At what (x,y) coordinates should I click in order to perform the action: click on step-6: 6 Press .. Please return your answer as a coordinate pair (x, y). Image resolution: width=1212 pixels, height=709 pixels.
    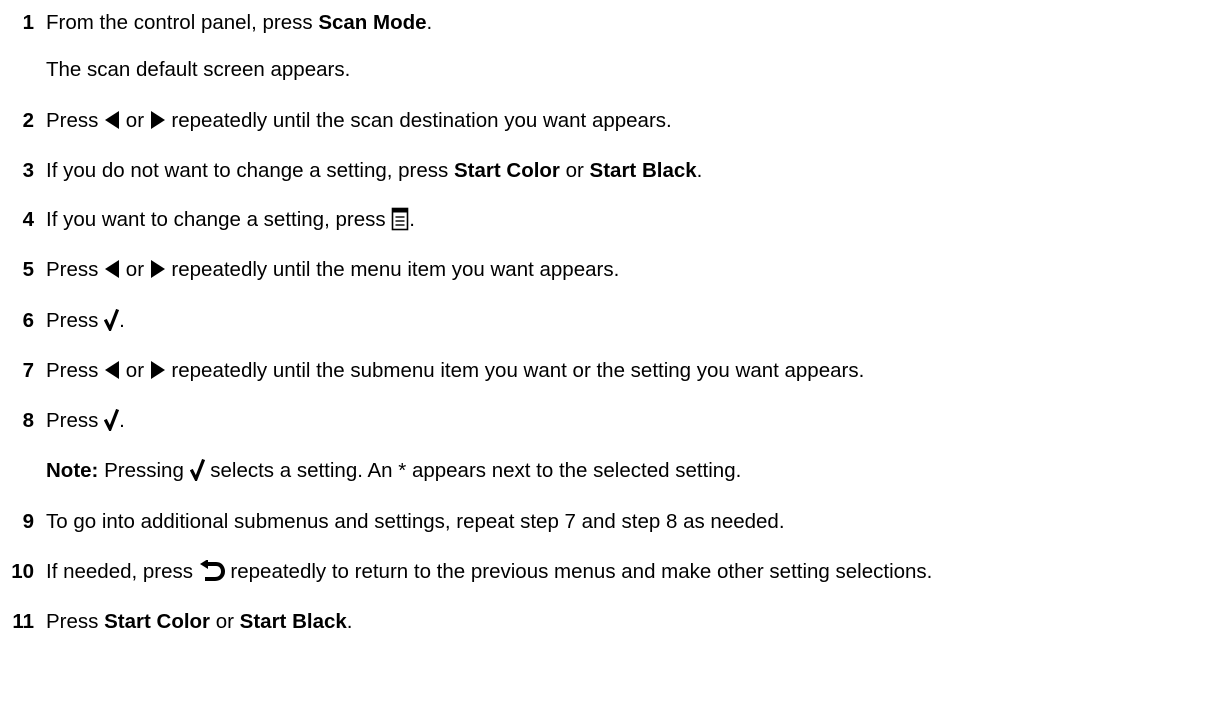
    Looking at the image, I should click on (606, 321).